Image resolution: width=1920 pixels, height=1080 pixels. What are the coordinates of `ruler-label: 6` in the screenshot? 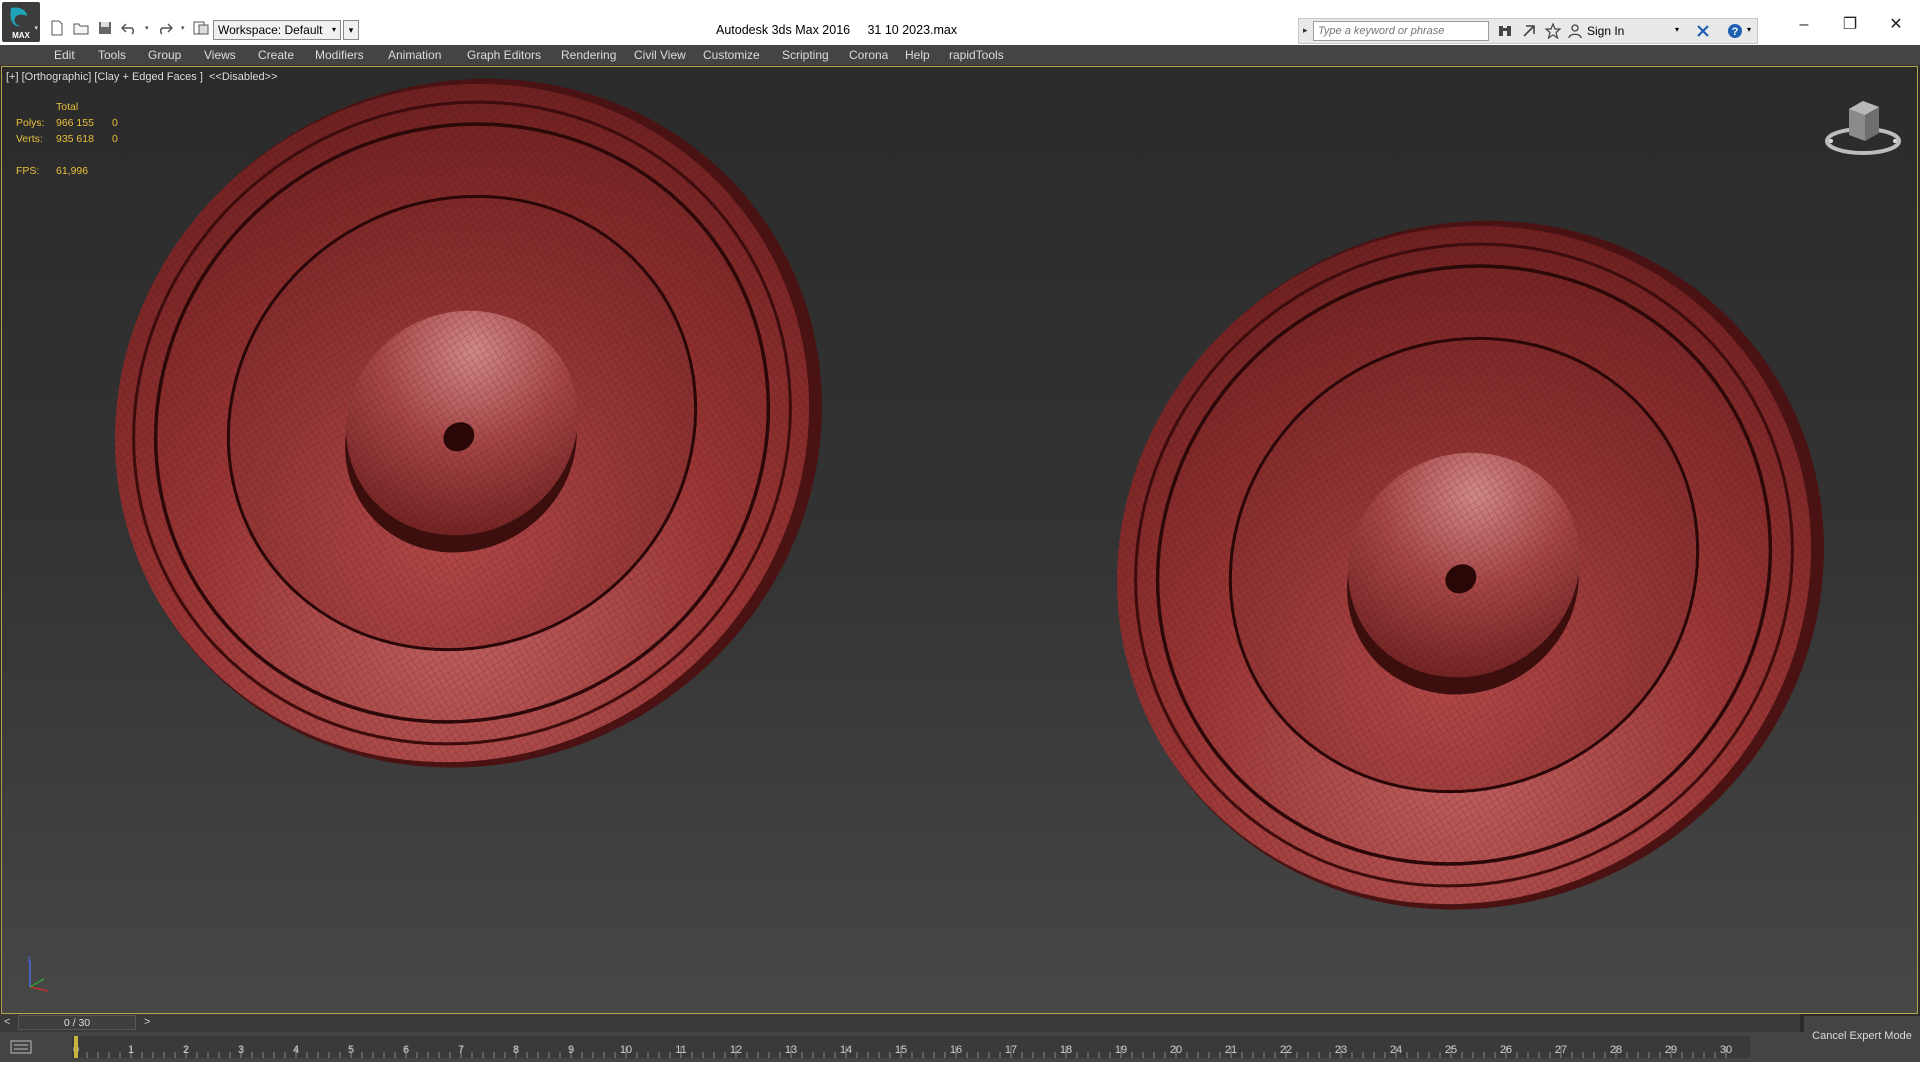 It's located at (406, 1050).